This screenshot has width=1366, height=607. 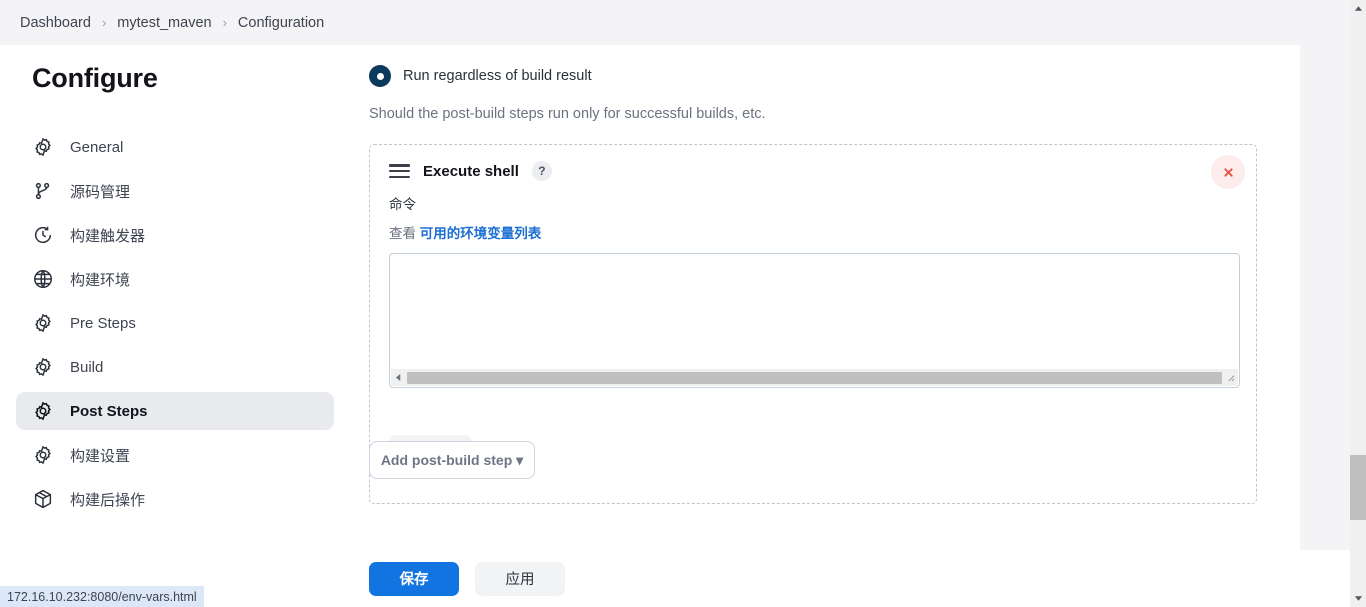 What do you see at coordinates (414, 578) in the screenshot?
I see `save-button: 保存` at bounding box center [414, 578].